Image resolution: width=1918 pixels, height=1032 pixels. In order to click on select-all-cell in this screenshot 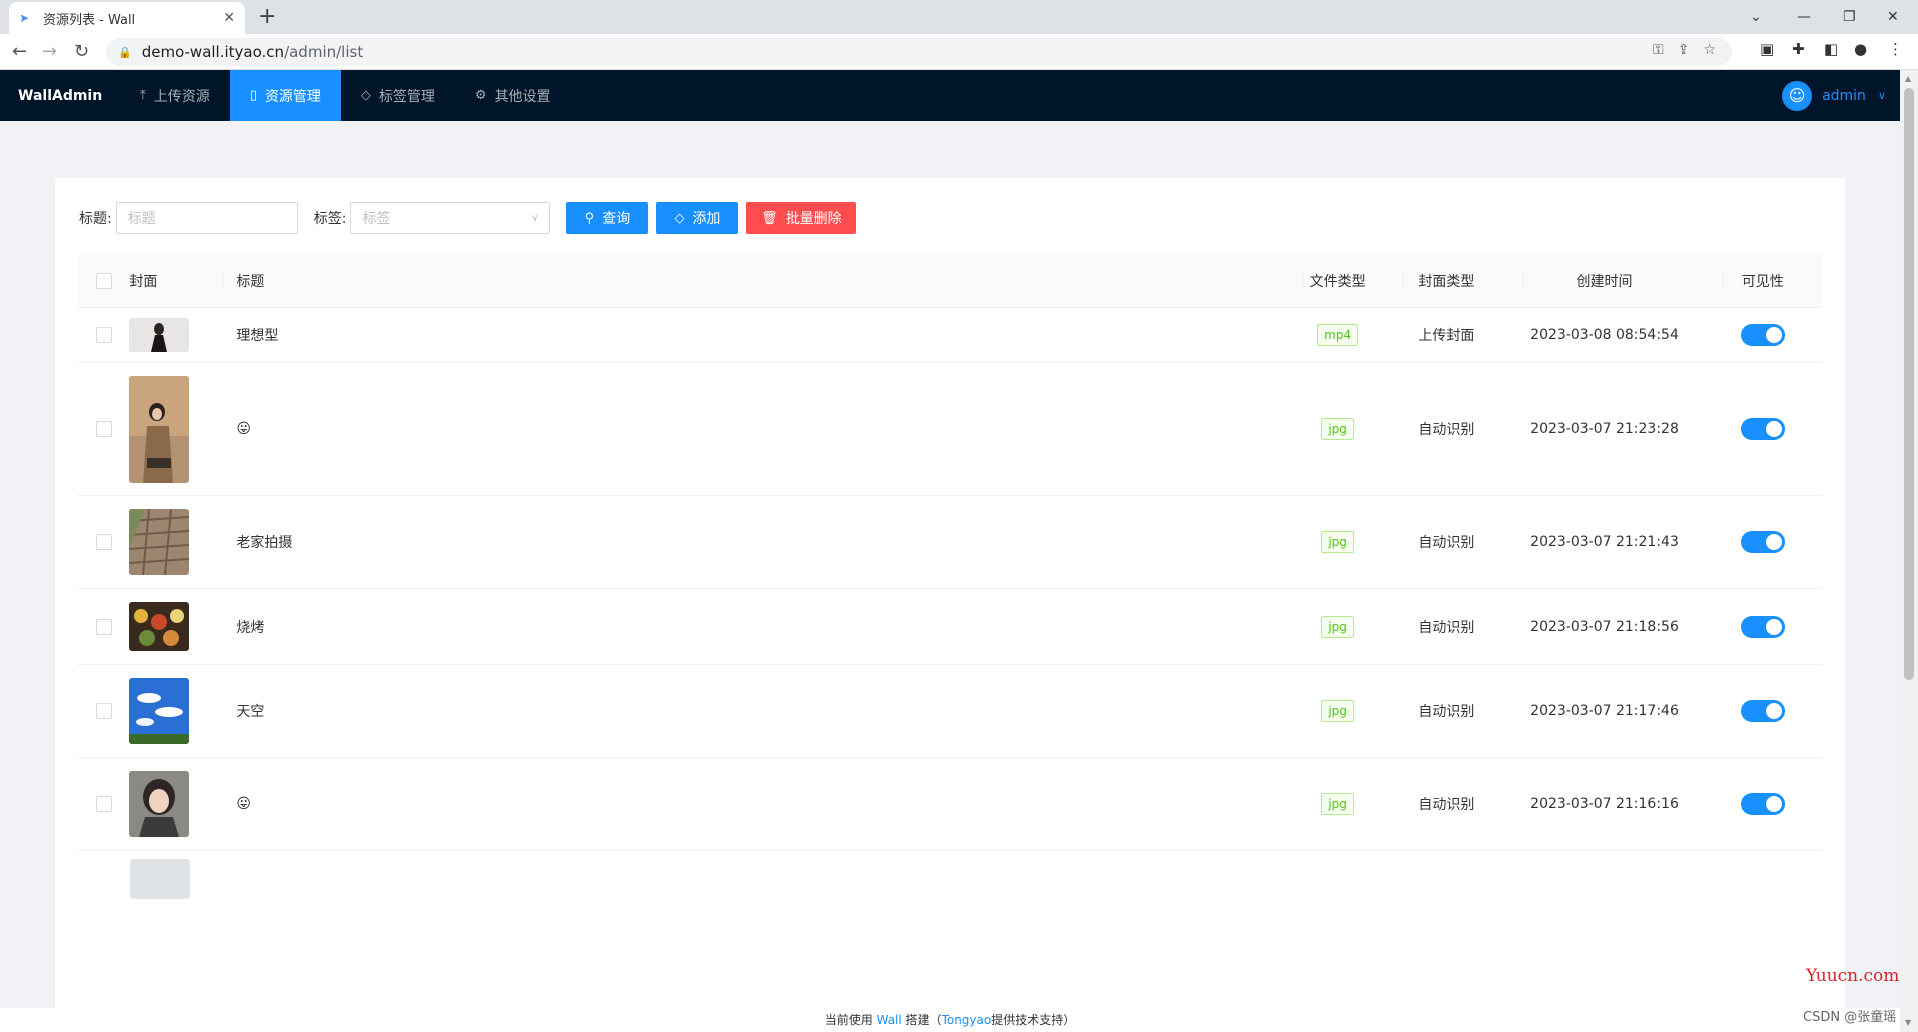, I will do `click(103, 280)`.